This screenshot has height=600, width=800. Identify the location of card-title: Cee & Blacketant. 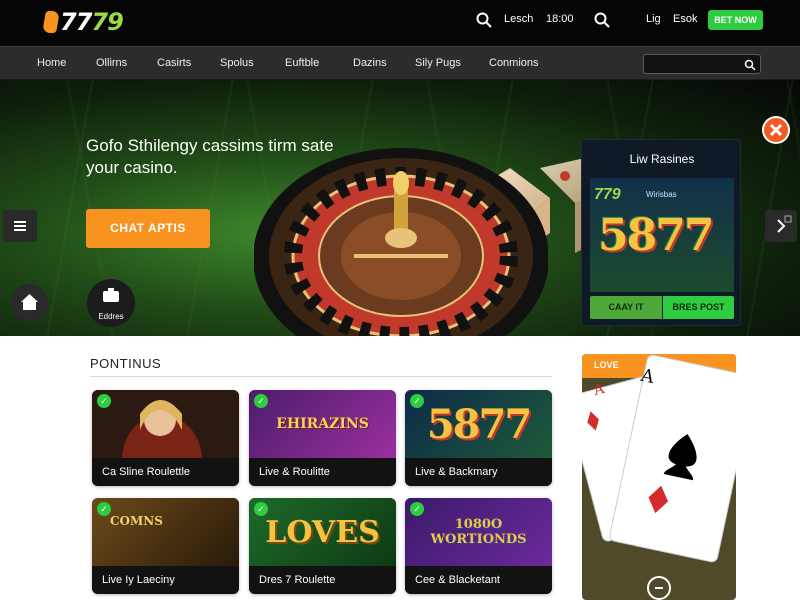
(478, 580).